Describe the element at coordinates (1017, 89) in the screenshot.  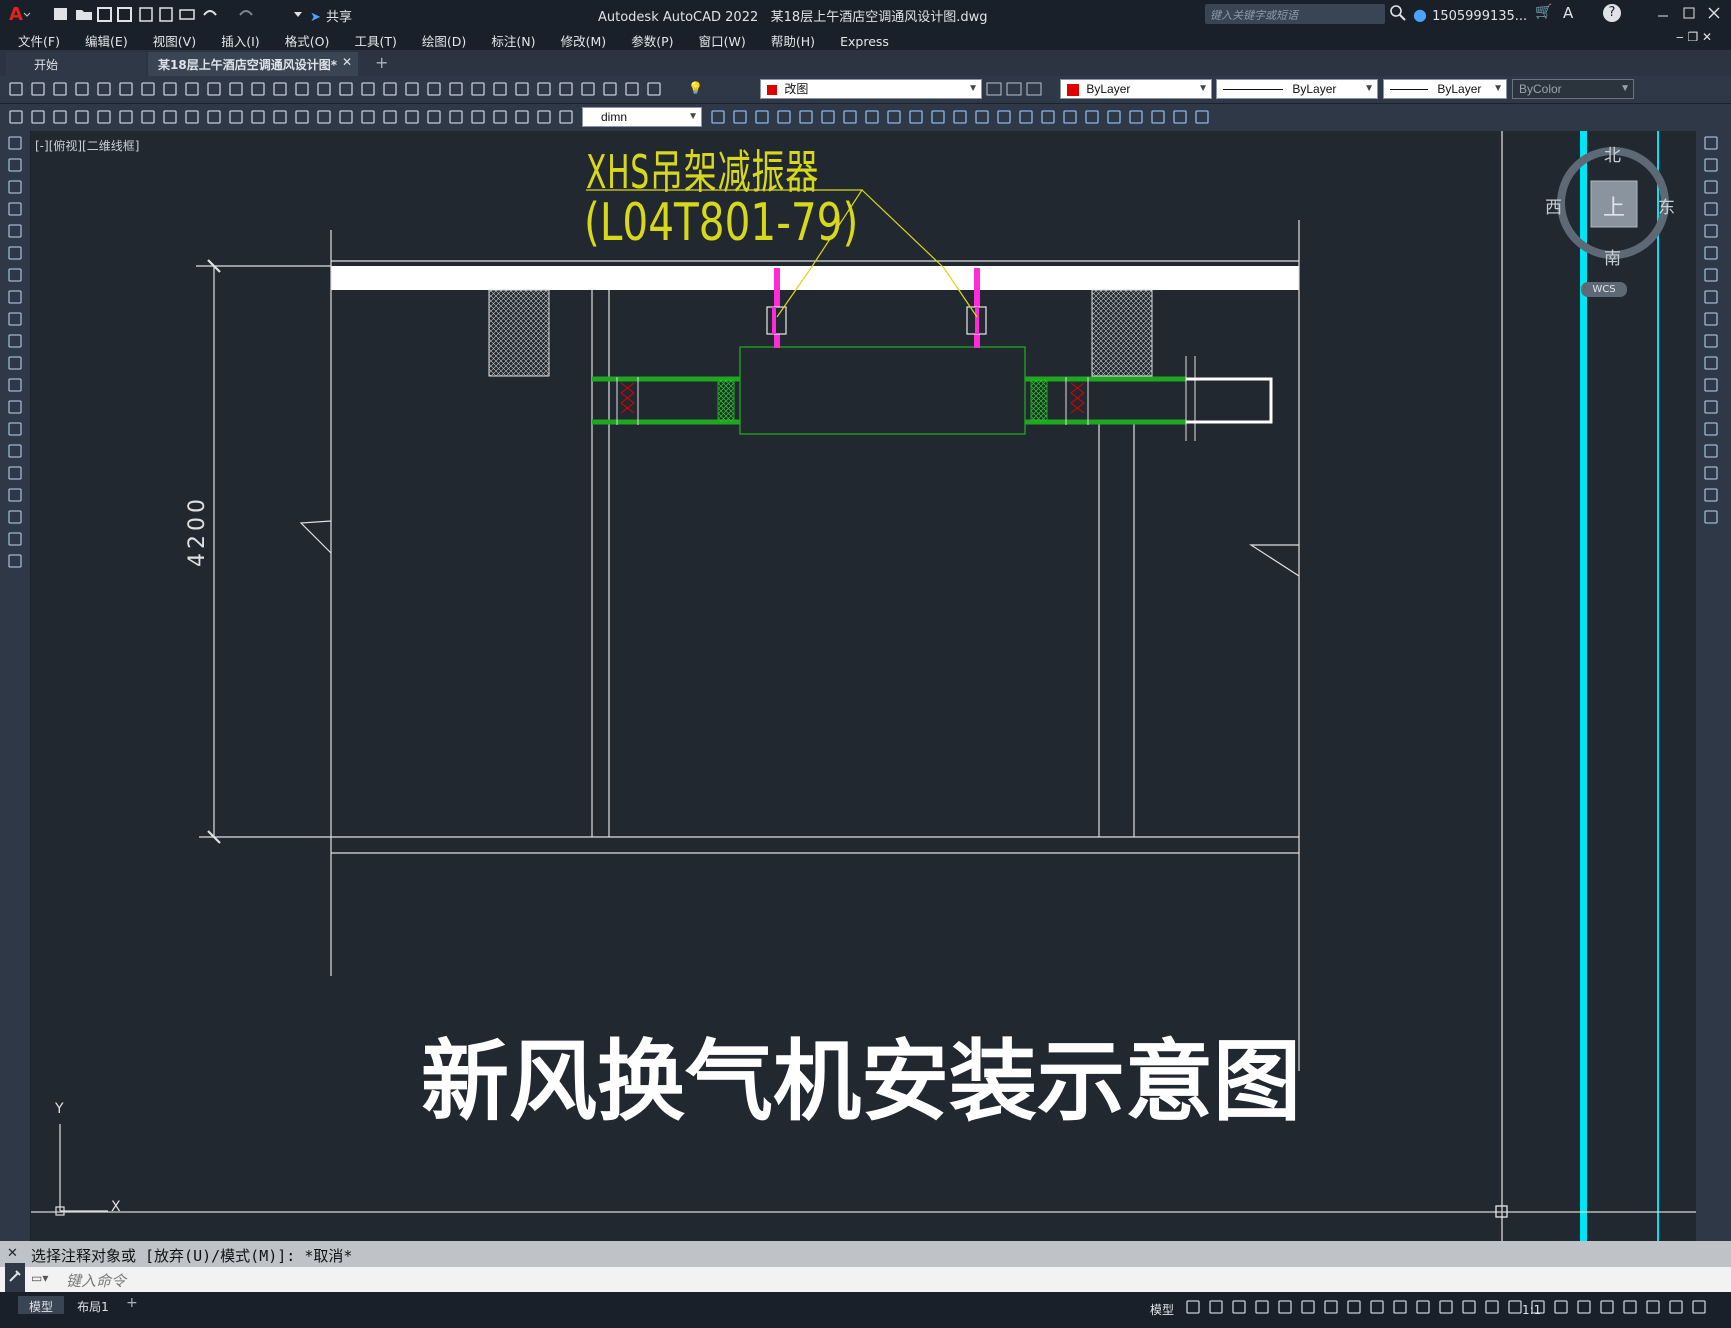
I see `layer-tools` at that location.